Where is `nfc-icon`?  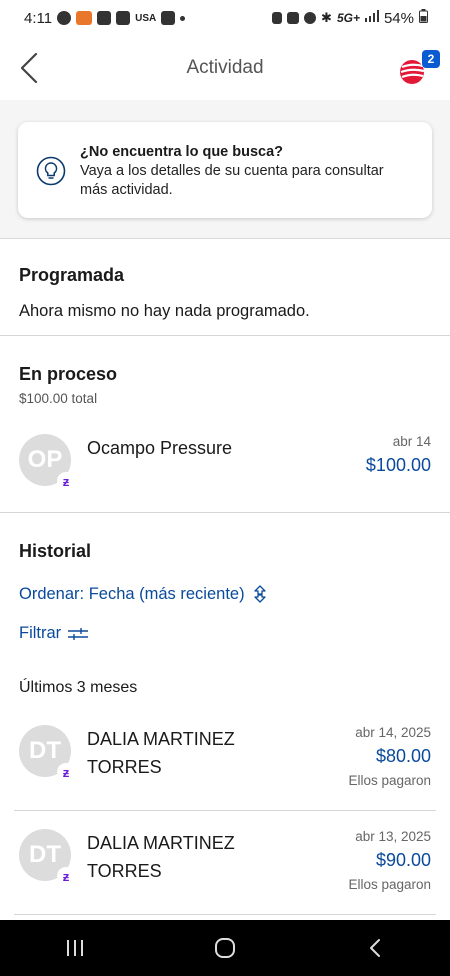
nfc-icon is located at coordinates (293, 18).